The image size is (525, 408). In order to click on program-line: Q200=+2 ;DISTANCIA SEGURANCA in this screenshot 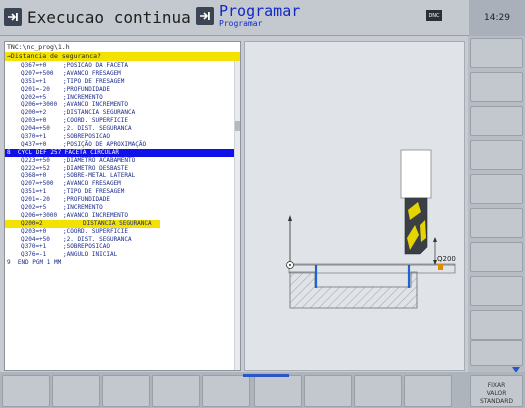, I will do `click(122, 113)`.